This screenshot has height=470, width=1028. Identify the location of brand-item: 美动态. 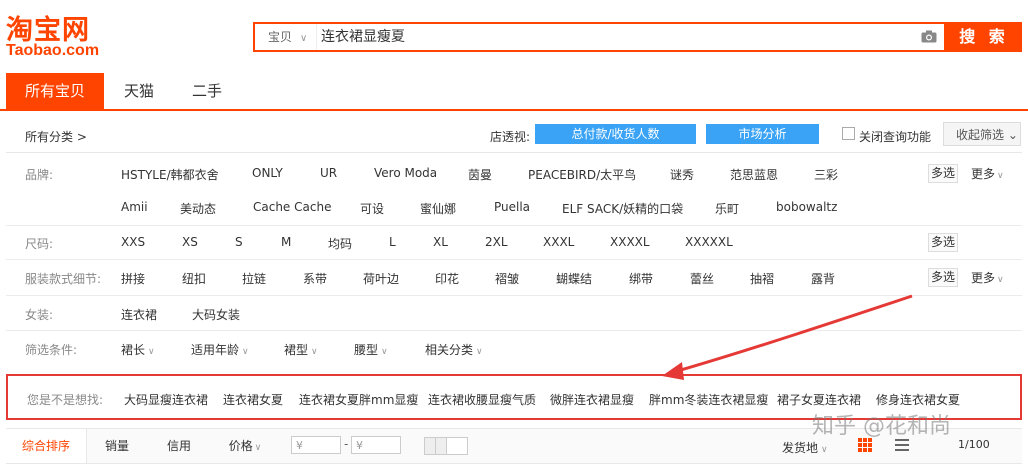
(198, 208).